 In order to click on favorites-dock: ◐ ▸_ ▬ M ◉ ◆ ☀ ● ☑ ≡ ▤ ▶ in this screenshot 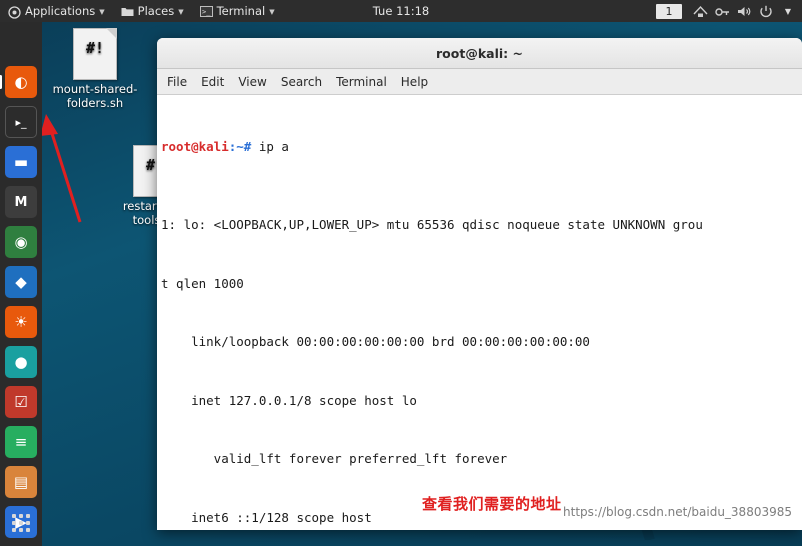, I will do `click(21, 284)`.